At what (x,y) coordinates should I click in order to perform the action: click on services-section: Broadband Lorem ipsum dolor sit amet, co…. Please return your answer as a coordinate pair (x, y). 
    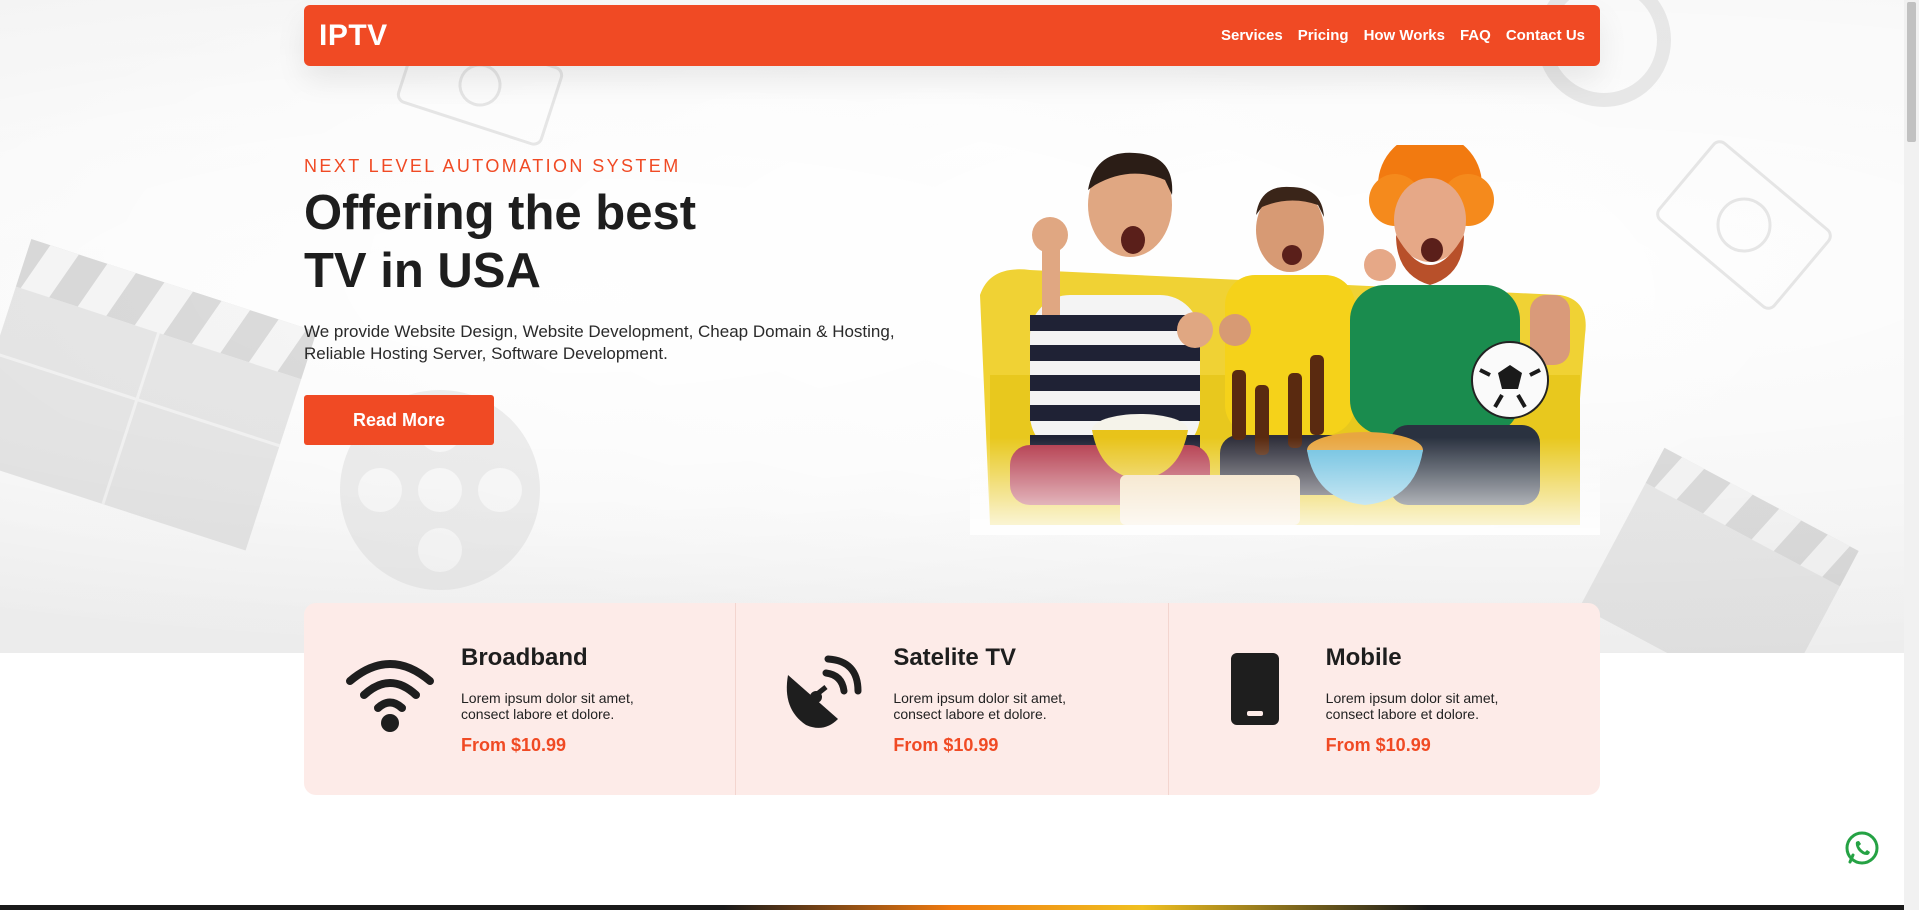
    Looking at the image, I should click on (952, 699).